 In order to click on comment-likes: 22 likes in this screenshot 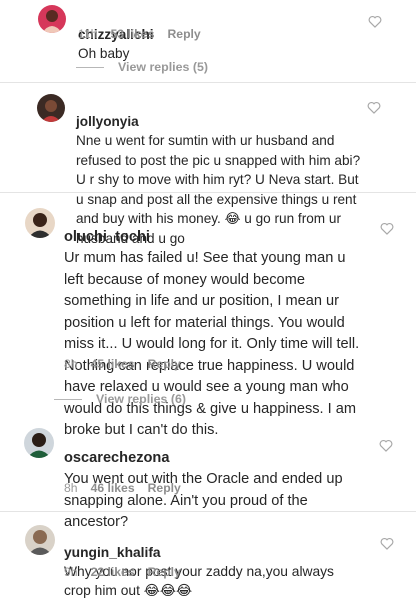, I will do `click(113, 572)`.